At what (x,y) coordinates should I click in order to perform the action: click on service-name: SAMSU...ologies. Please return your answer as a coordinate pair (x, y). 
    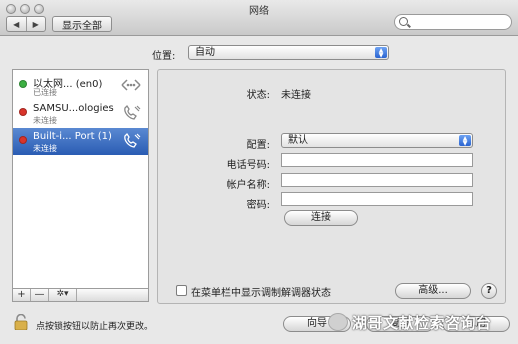
    Looking at the image, I should click on (73, 108).